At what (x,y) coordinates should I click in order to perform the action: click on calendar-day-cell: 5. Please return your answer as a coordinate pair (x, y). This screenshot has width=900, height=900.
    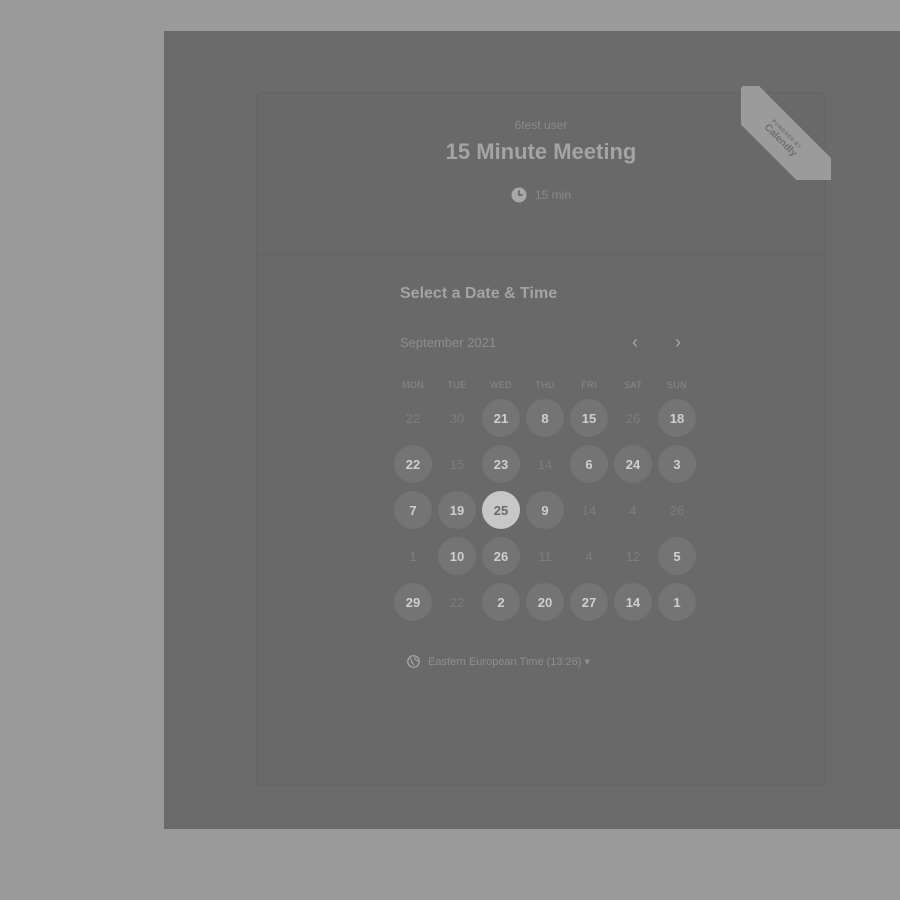
    Looking at the image, I should click on (677, 556).